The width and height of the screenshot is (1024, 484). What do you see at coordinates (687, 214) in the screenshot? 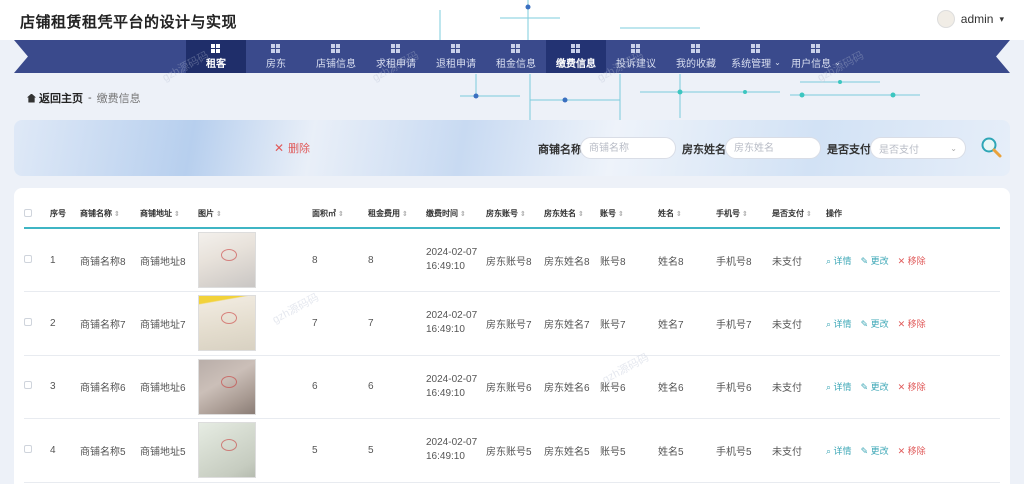
I see `header-name: 姓名 ⇕` at bounding box center [687, 214].